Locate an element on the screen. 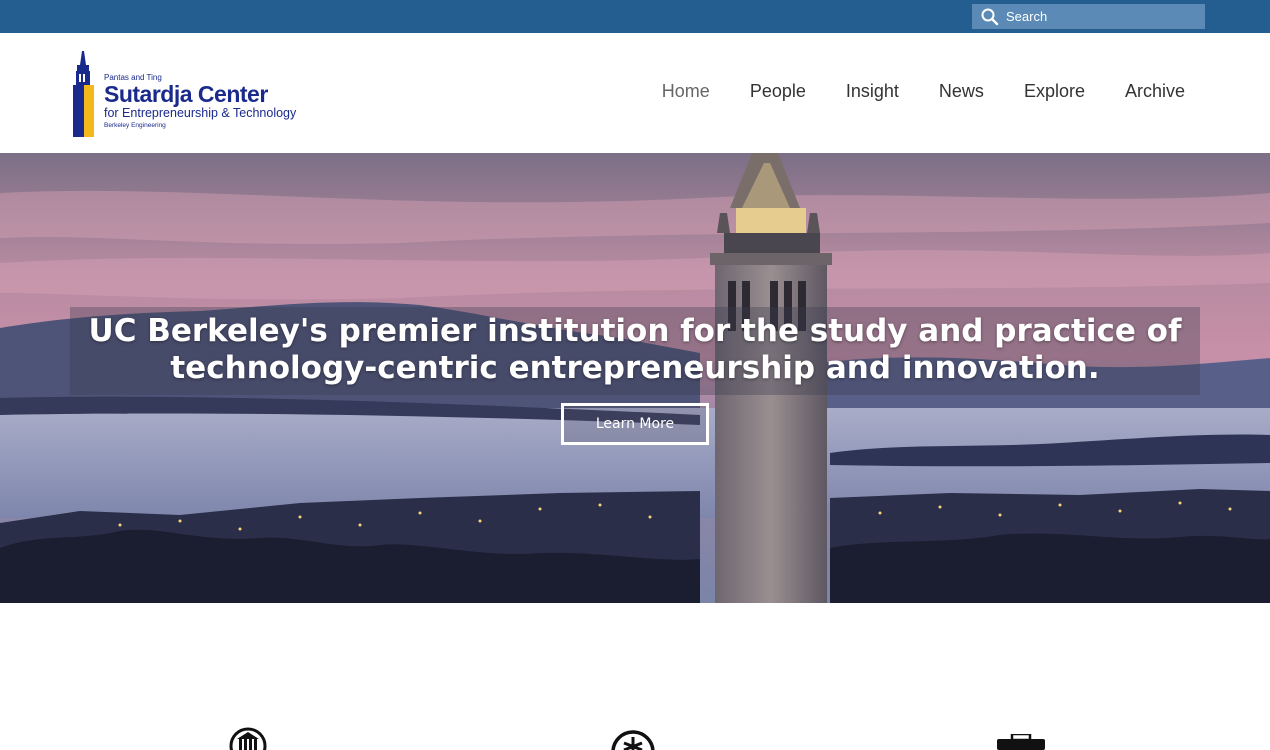 Image resolution: width=1270 pixels, height=750 pixels. campanile-logo-icon is located at coordinates (83, 94).